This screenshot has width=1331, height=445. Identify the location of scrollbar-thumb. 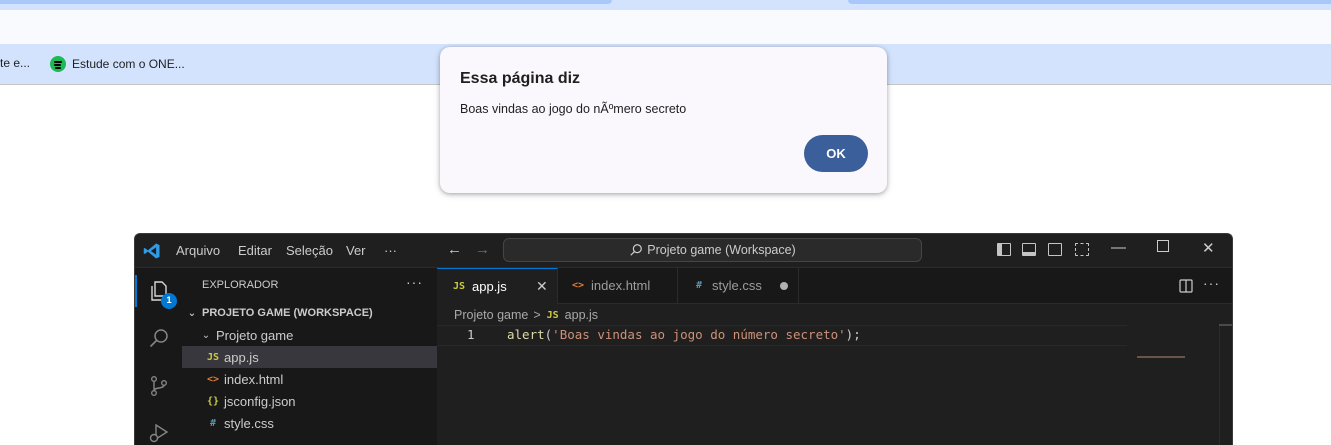
(1225, 325).